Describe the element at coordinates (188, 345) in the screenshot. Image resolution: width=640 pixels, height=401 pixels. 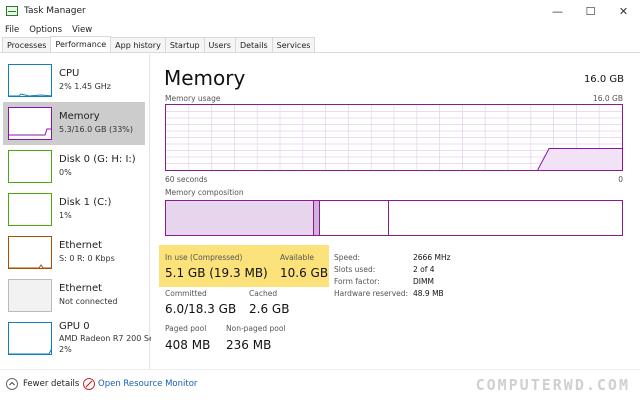
I see `paged-pool-value: 408 MB` at that location.